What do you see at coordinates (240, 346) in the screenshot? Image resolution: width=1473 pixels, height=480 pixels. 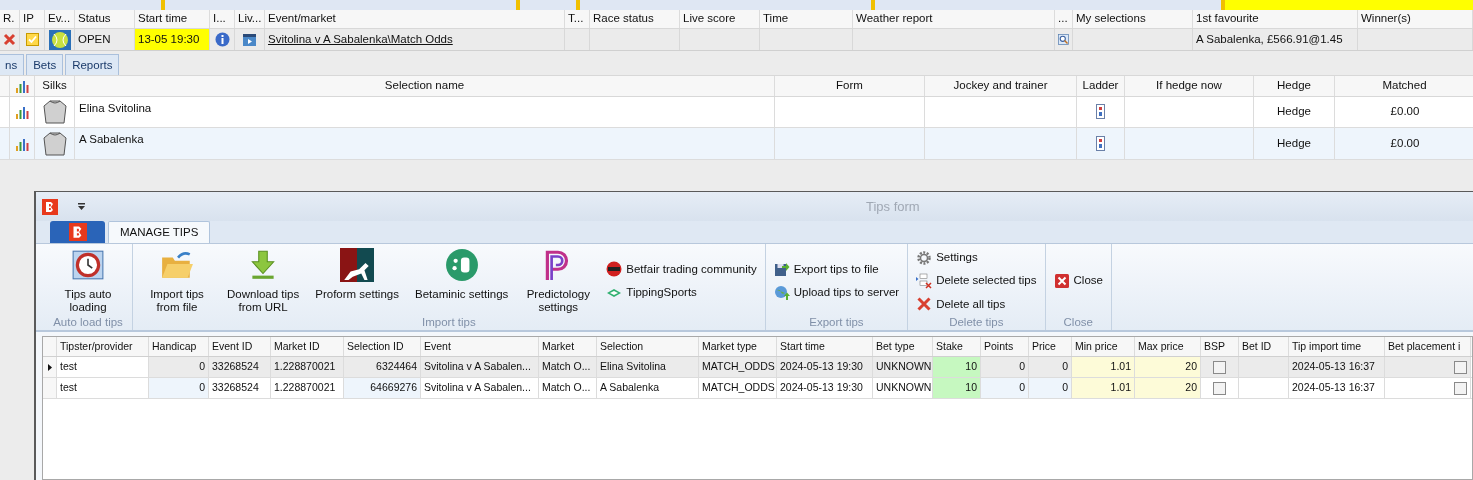 I see `column-header: Event ID` at bounding box center [240, 346].